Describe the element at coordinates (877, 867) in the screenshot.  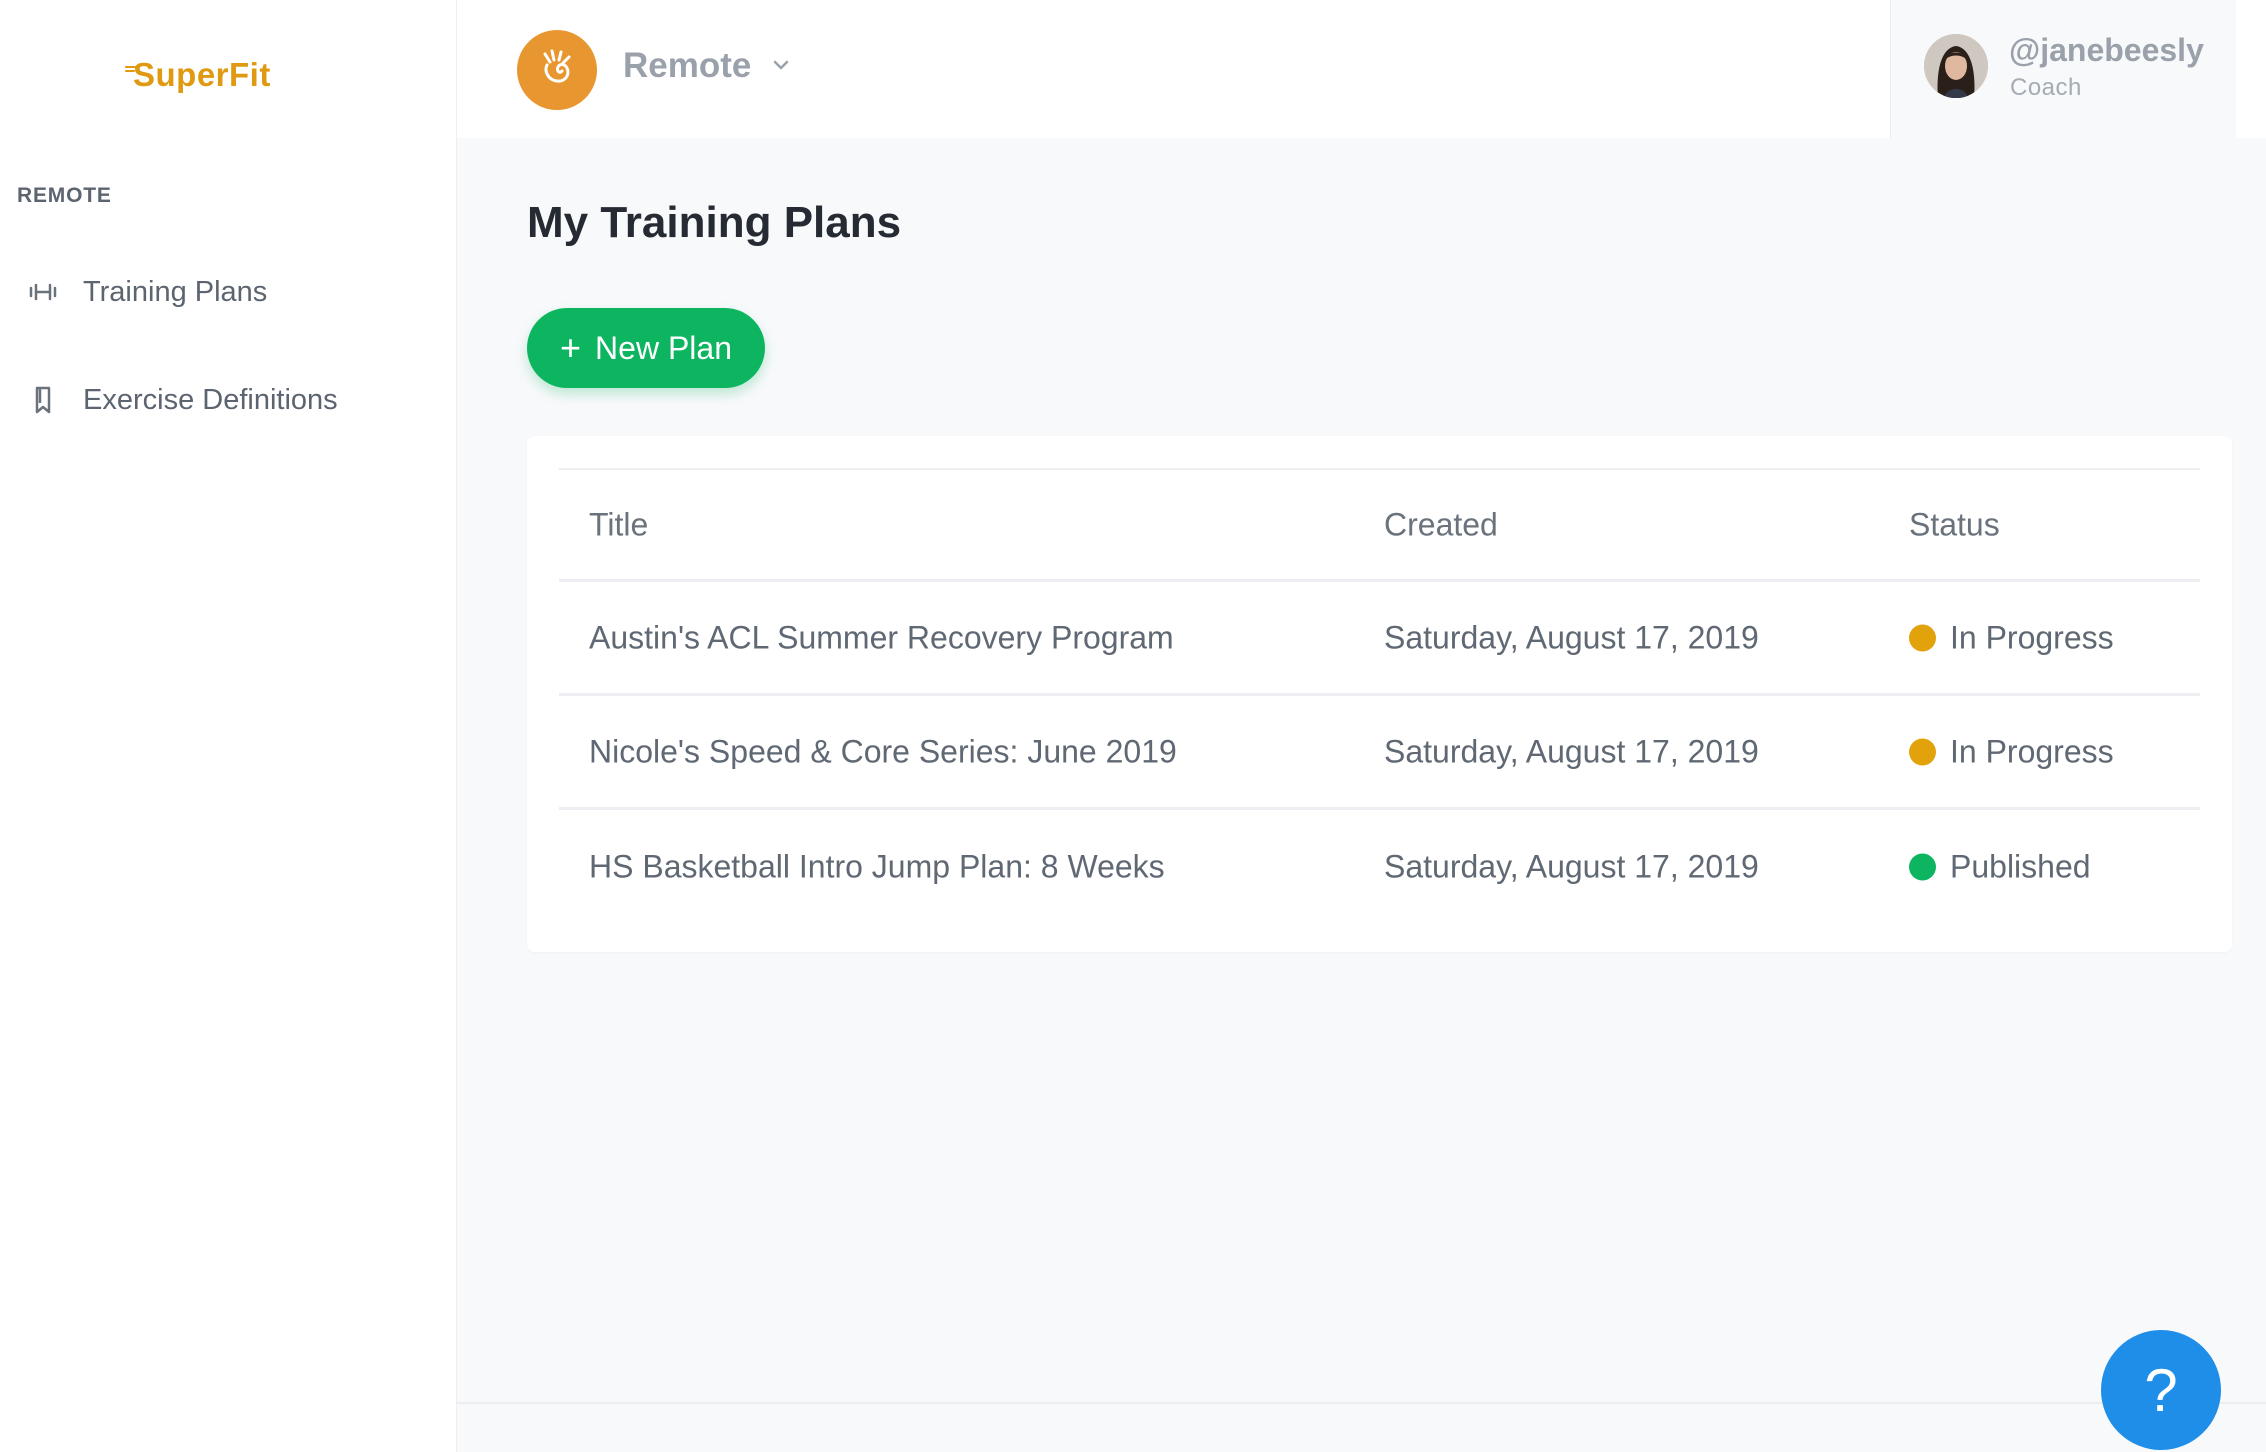
I see `plan-title: HS Basketball Intro Jump Plan: 8 Weeks` at that location.